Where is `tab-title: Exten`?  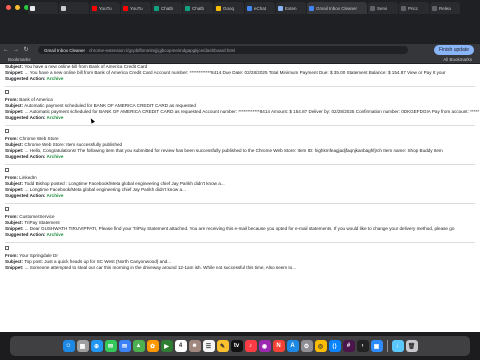
tab-title: Exten is located at coordinates (291, 8).